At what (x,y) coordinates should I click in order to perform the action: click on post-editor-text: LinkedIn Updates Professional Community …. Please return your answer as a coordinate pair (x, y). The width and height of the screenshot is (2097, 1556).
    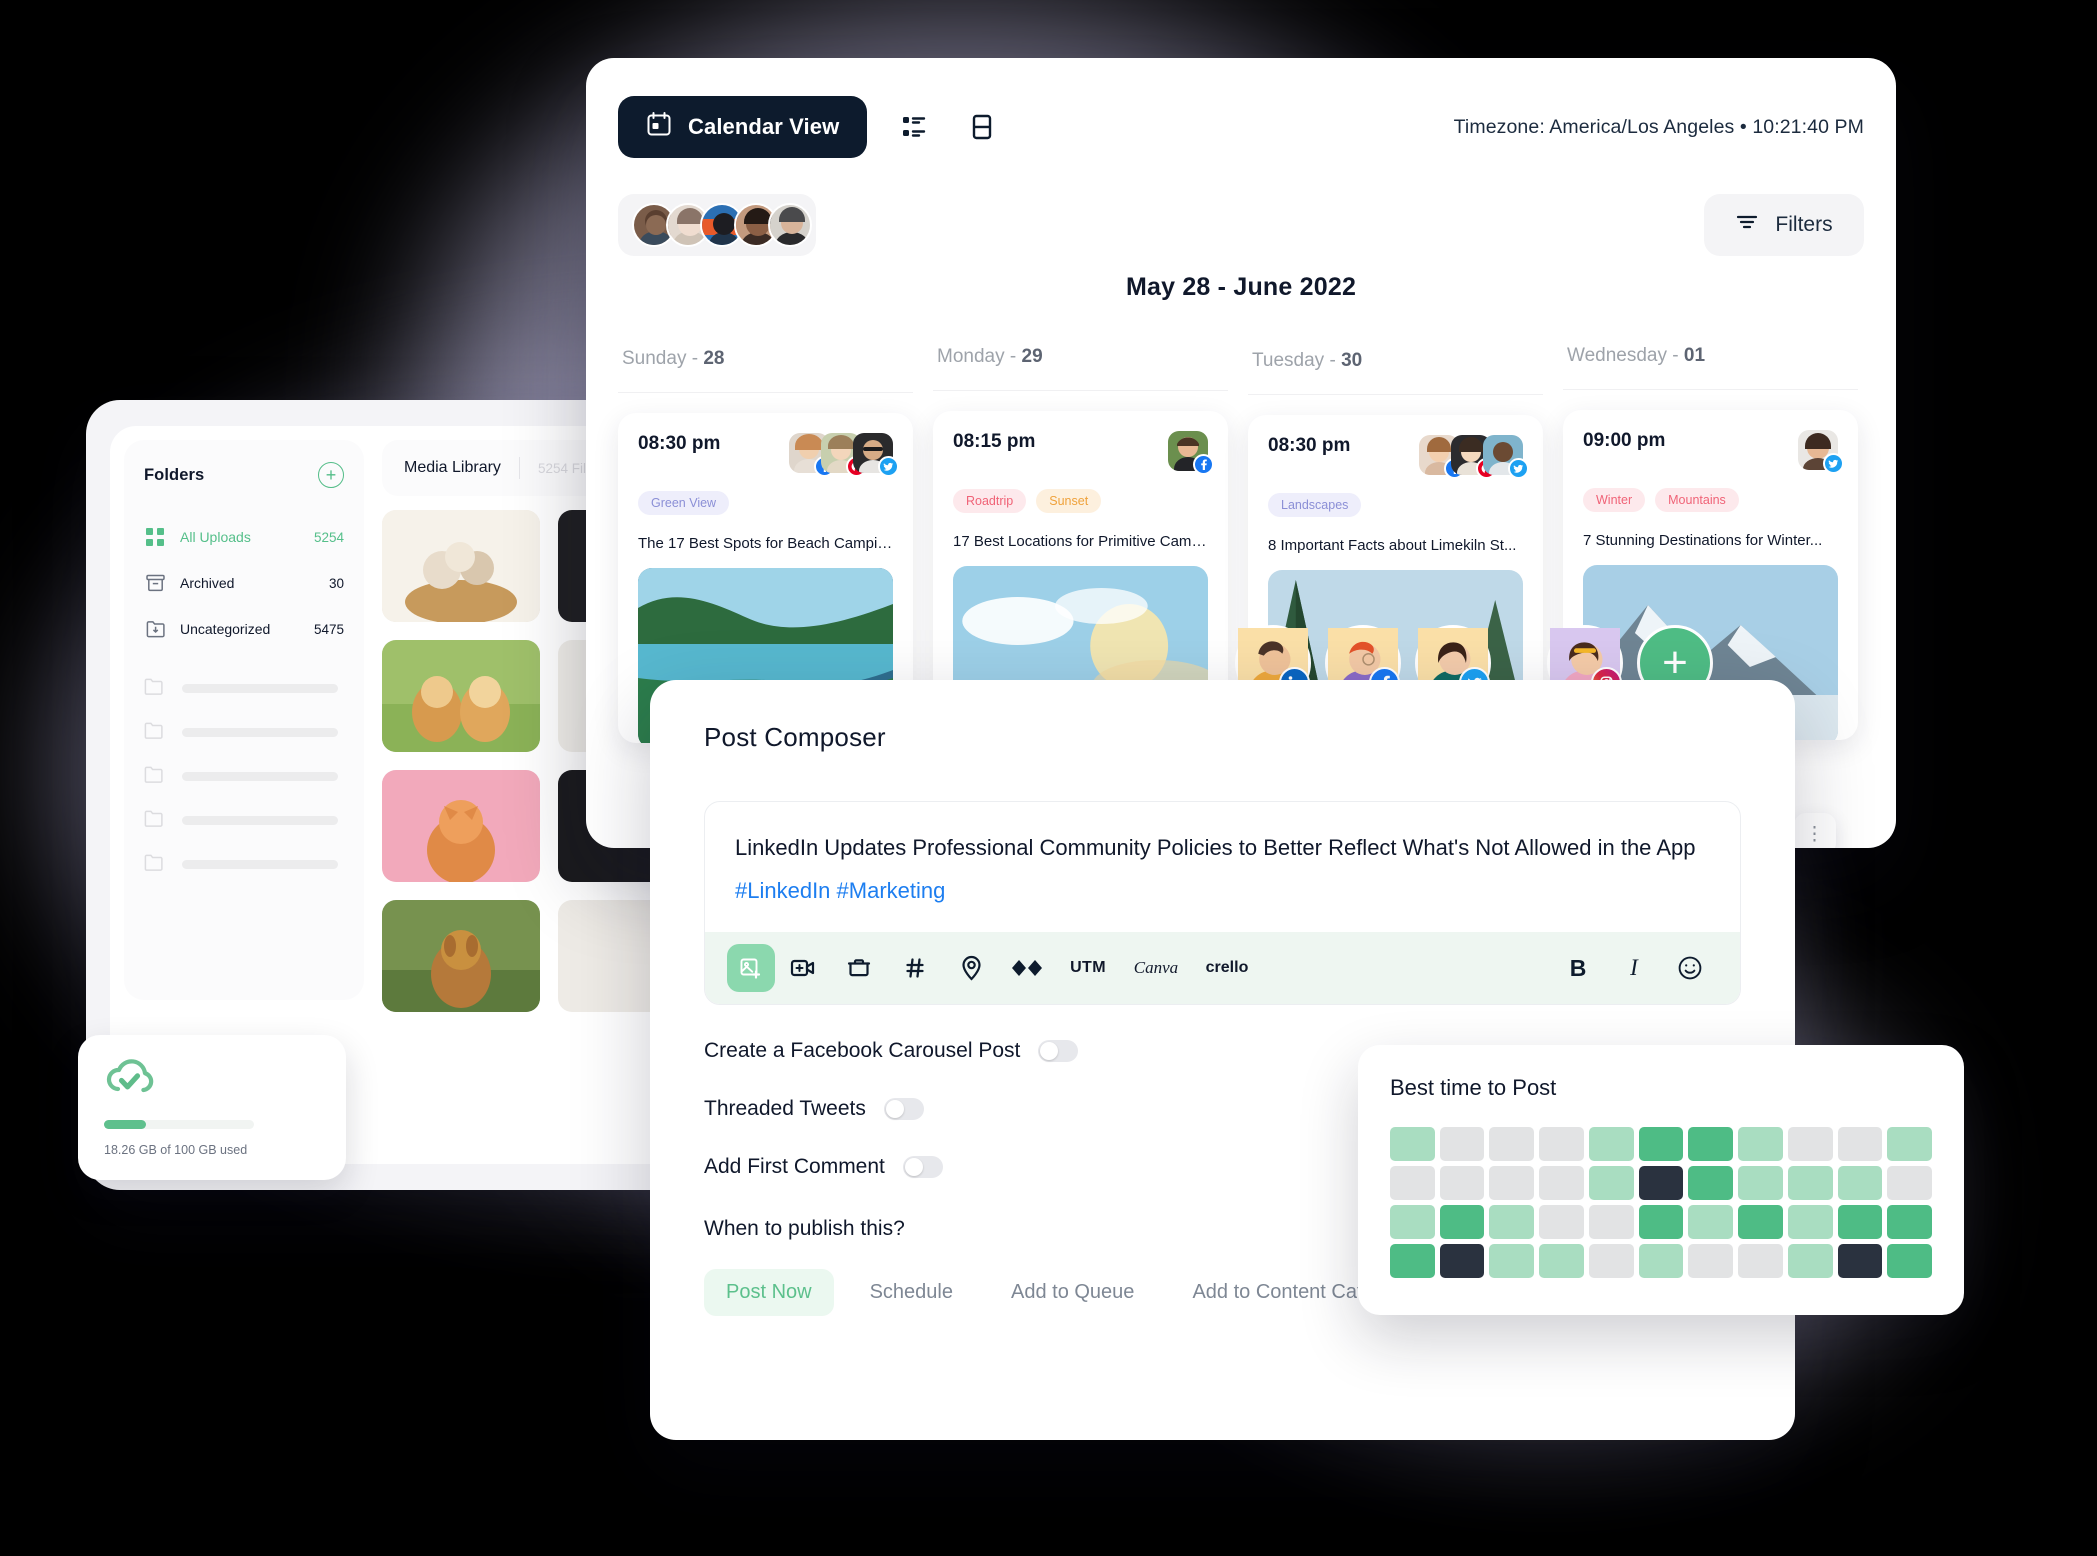
    Looking at the image, I should click on (1222, 867).